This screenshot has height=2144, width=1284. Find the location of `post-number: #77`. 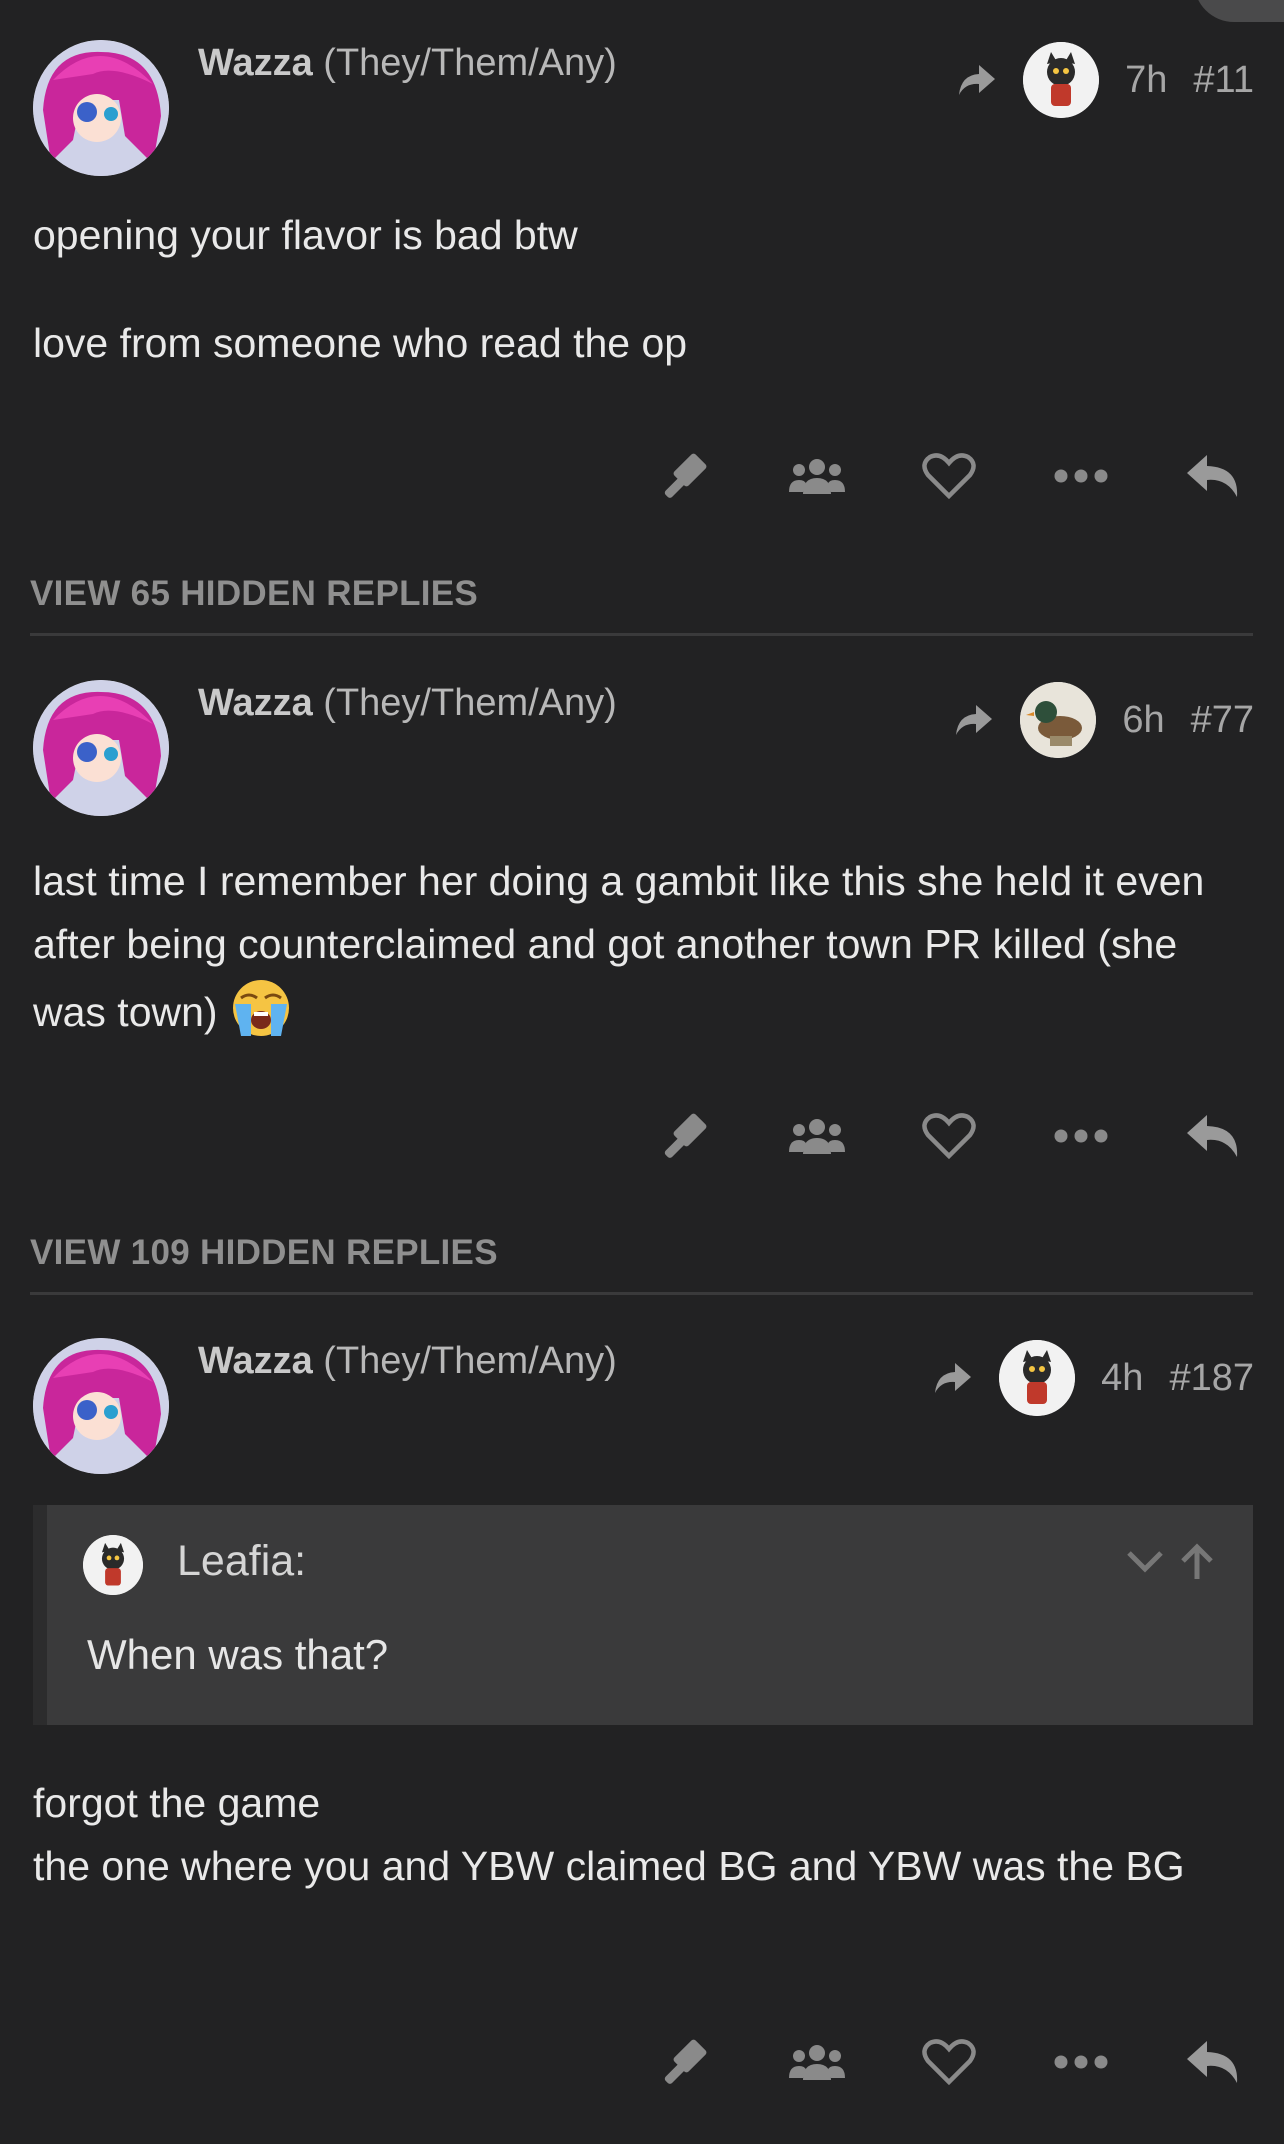

post-number: #77 is located at coordinates (1222, 720).